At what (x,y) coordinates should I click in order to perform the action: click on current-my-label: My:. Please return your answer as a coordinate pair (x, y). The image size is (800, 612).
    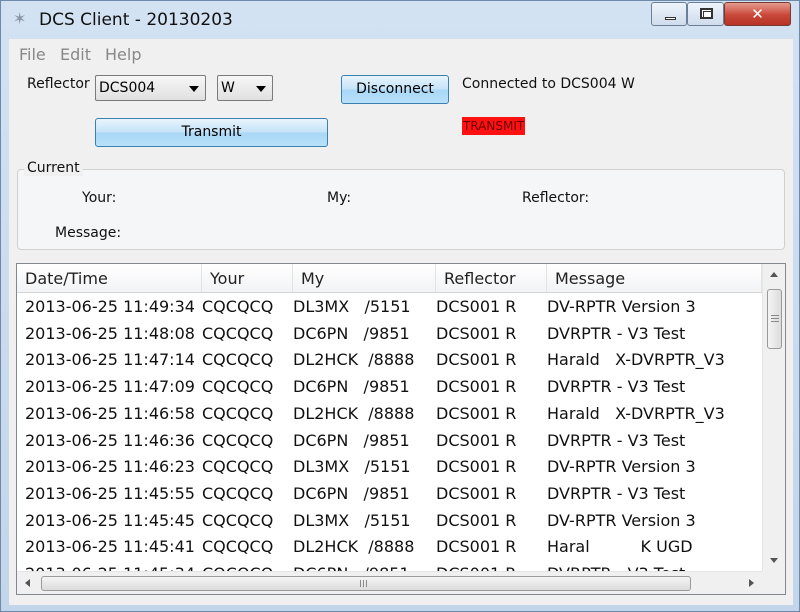
    Looking at the image, I should click on (339, 198).